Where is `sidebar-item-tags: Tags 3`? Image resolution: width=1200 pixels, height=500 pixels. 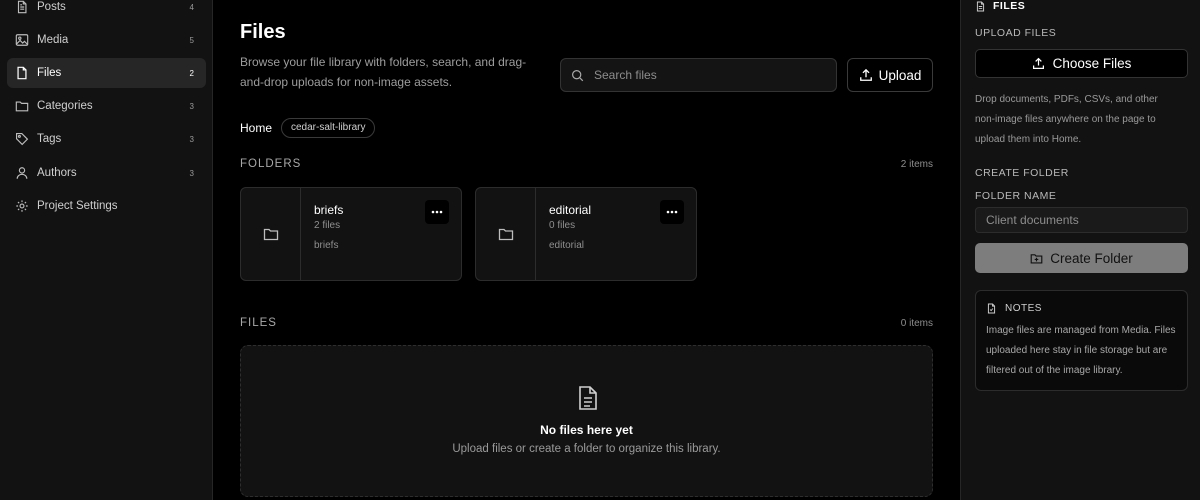
sidebar-item-tags: Tags 3 is located at coordinates (106, 139).